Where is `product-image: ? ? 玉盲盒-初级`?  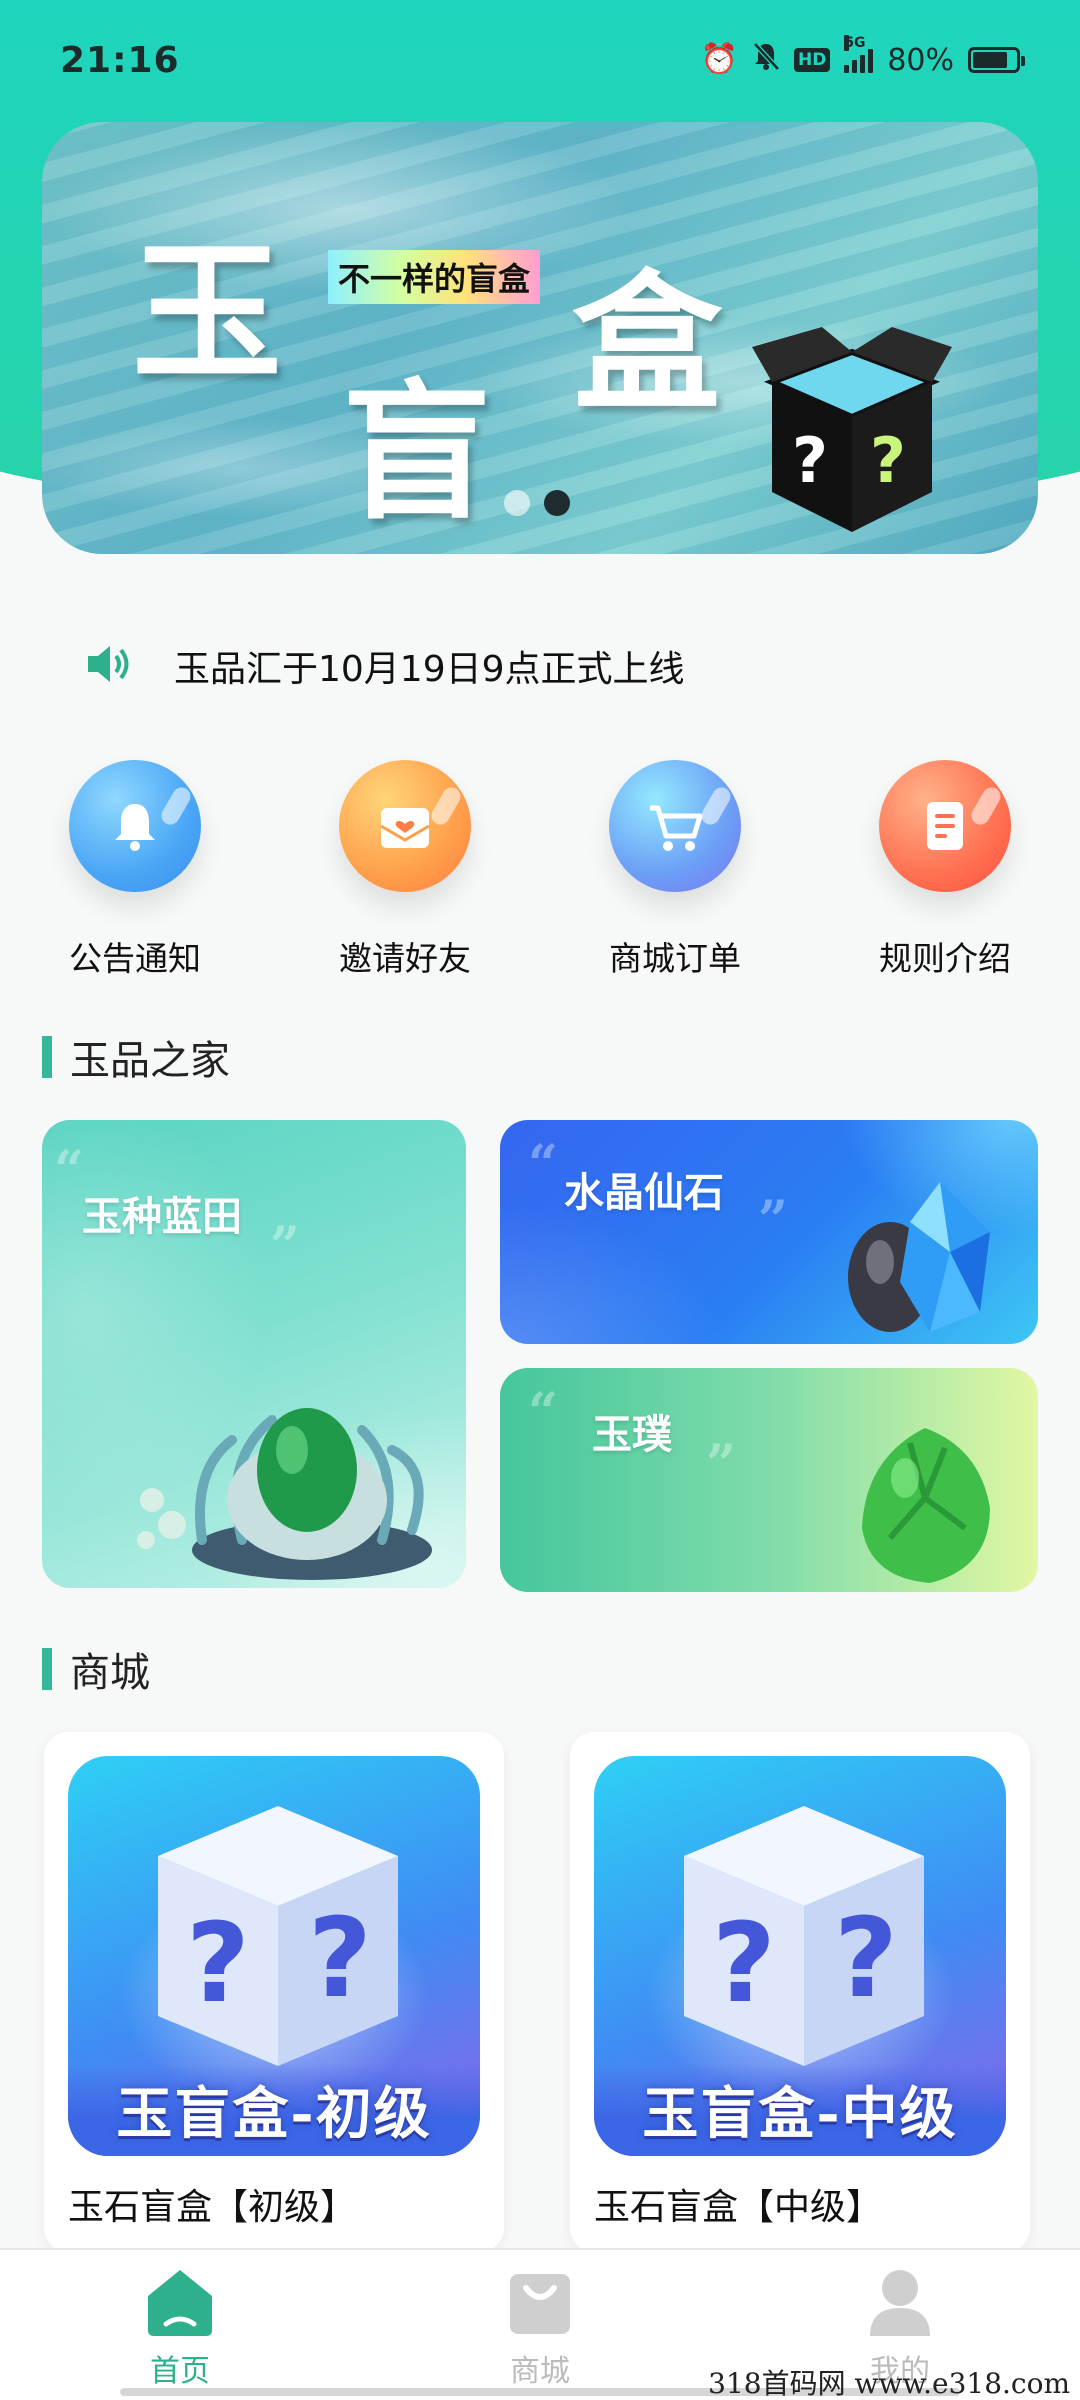 product-image: ? ? 玉盲盒-初级 is located at coordinates (274, 1956).